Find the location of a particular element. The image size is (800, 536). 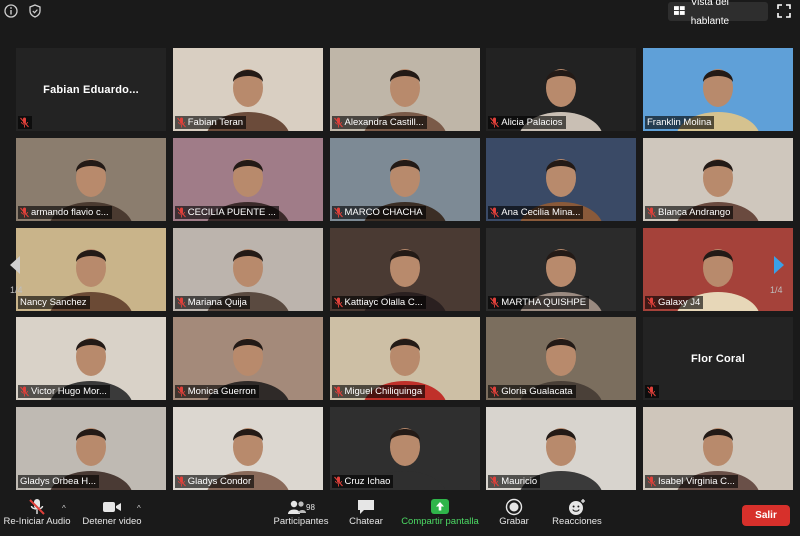

participant-tile: Flor Coral is located at coordinates (718, 359).